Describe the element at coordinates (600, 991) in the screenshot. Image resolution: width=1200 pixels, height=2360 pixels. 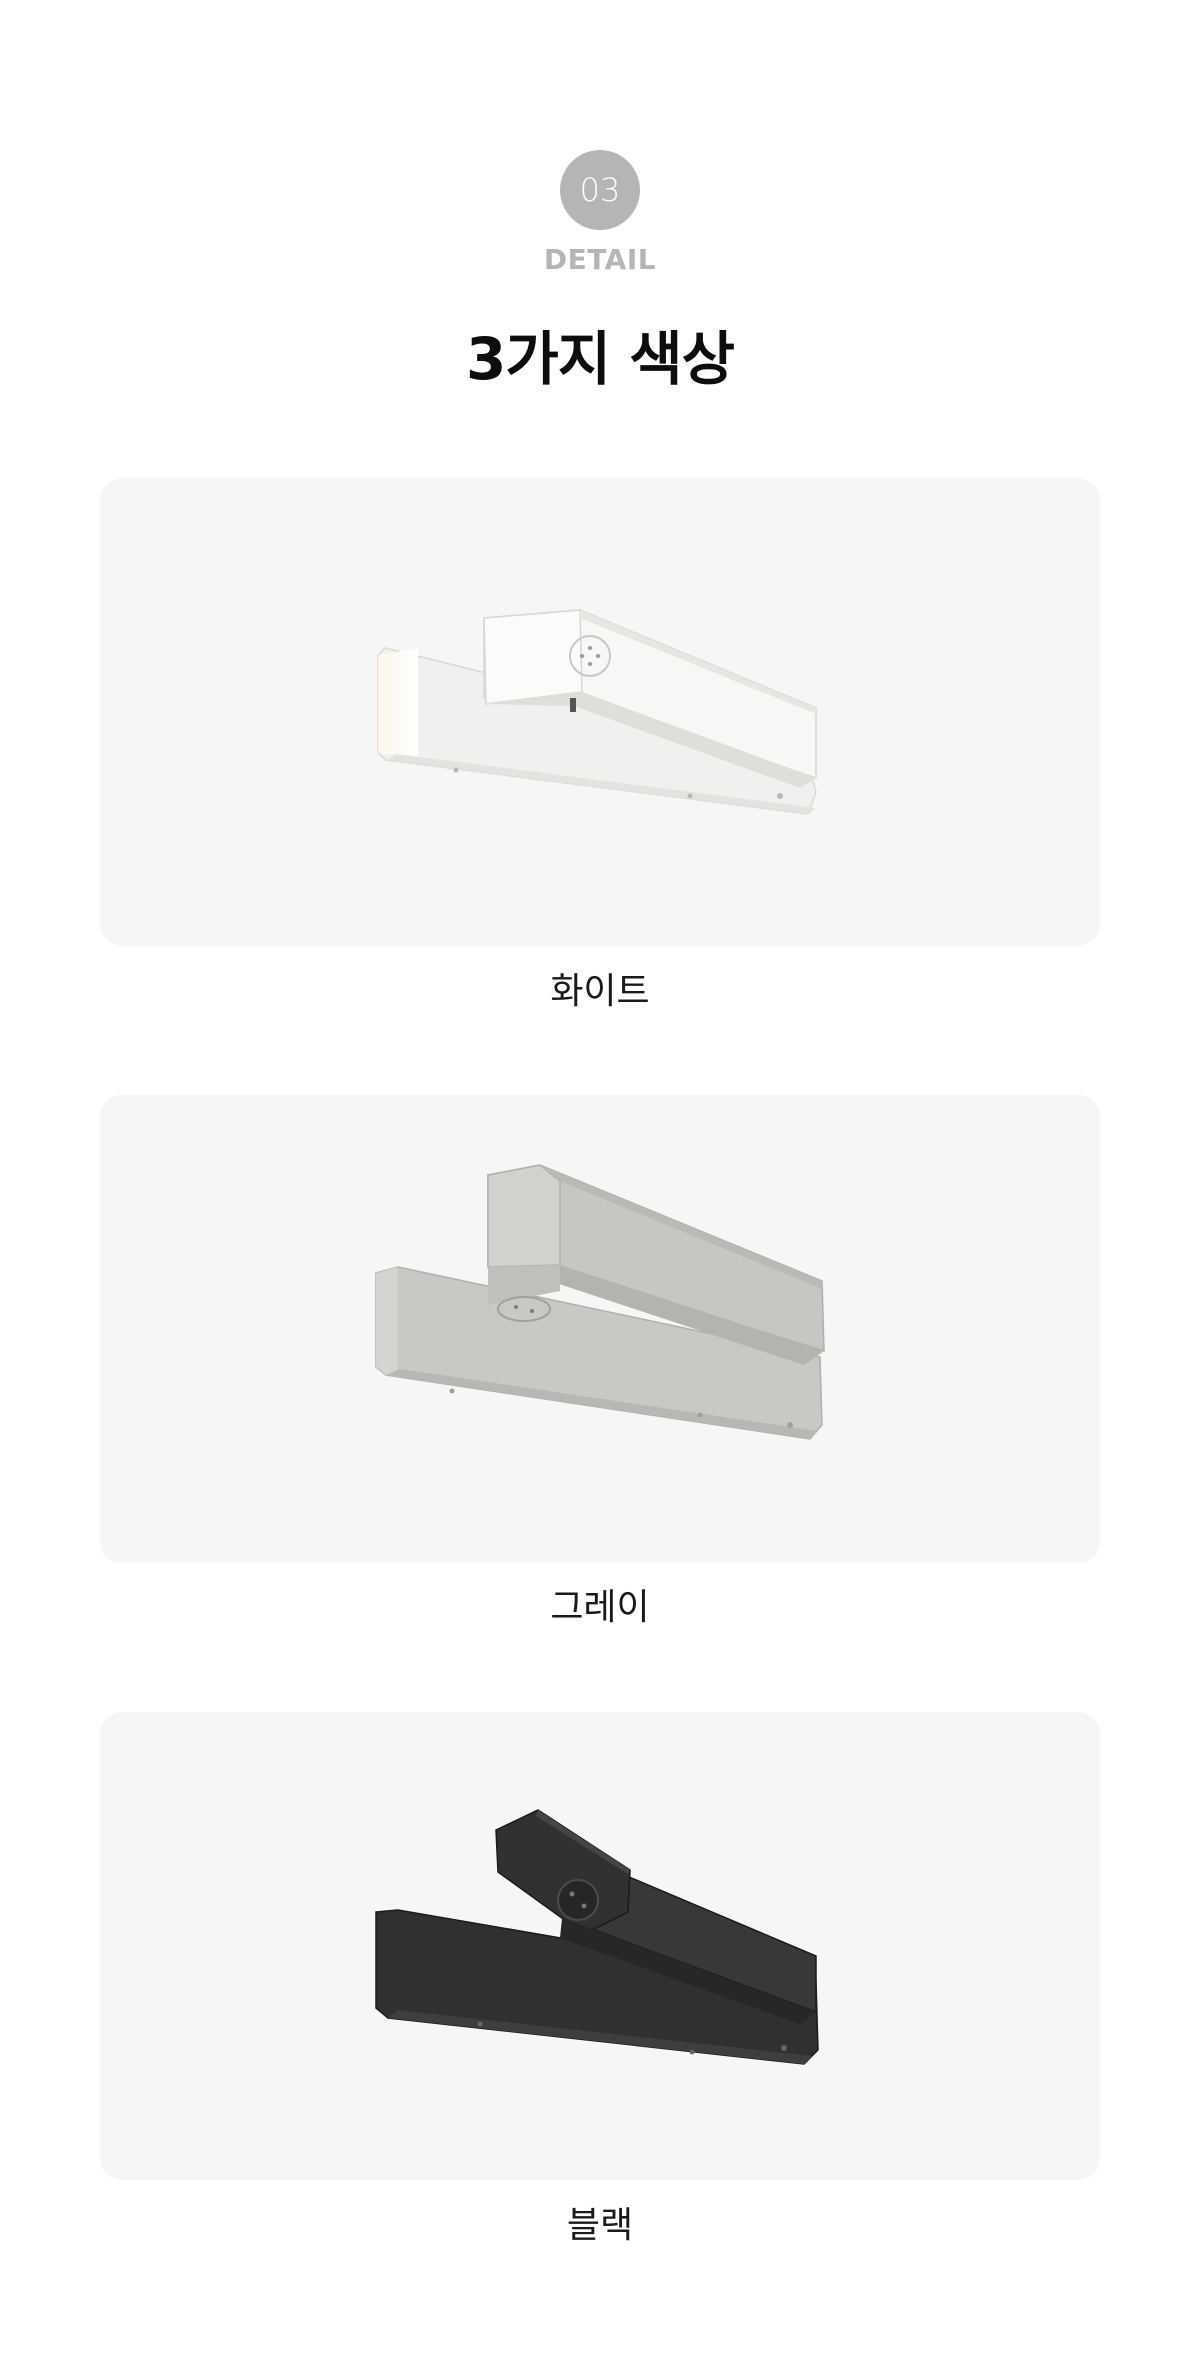
I see `product-label-white: 화이트` at that location.